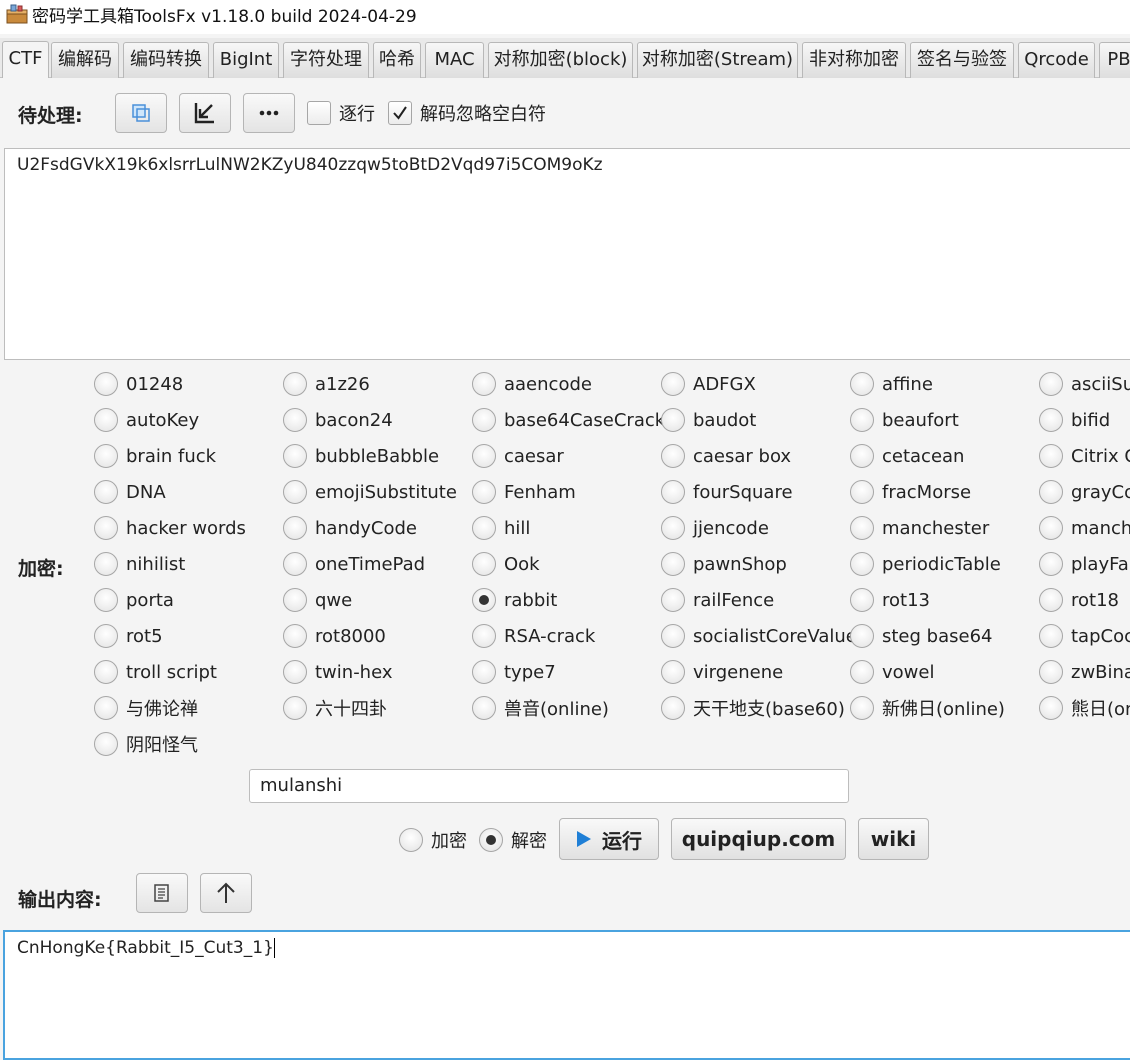  Describe the element at coordinates (904, 420) in the screenshot. I see `algorithm-option: beaufort` at that location.